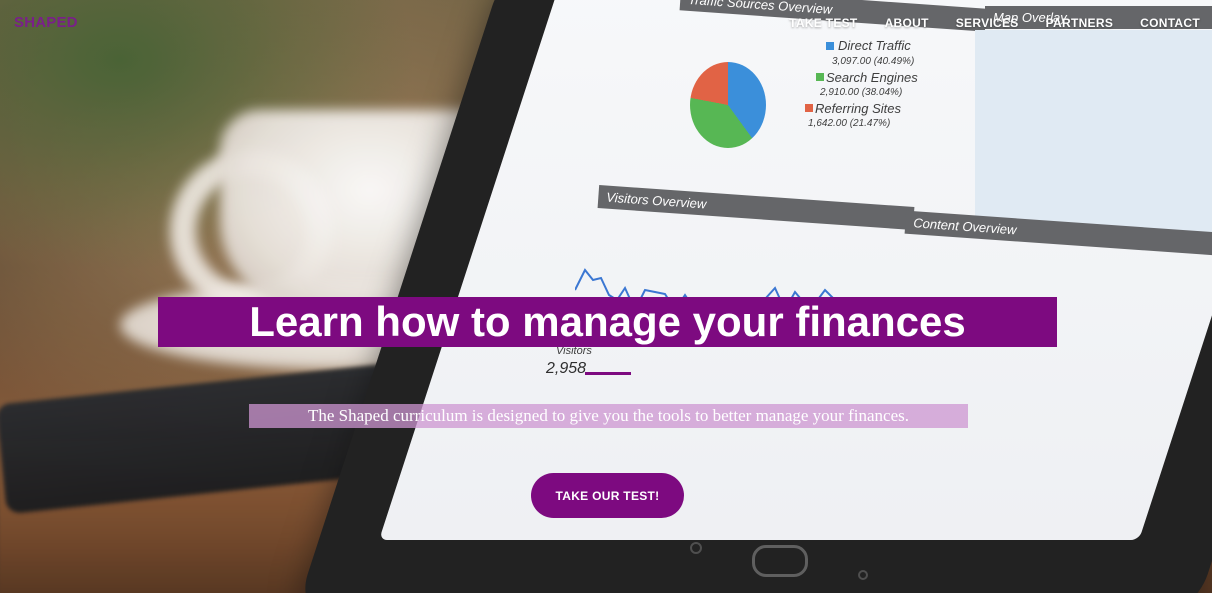  I want to click on nav-link-partners: PARTNERS, so click(1080, 23).